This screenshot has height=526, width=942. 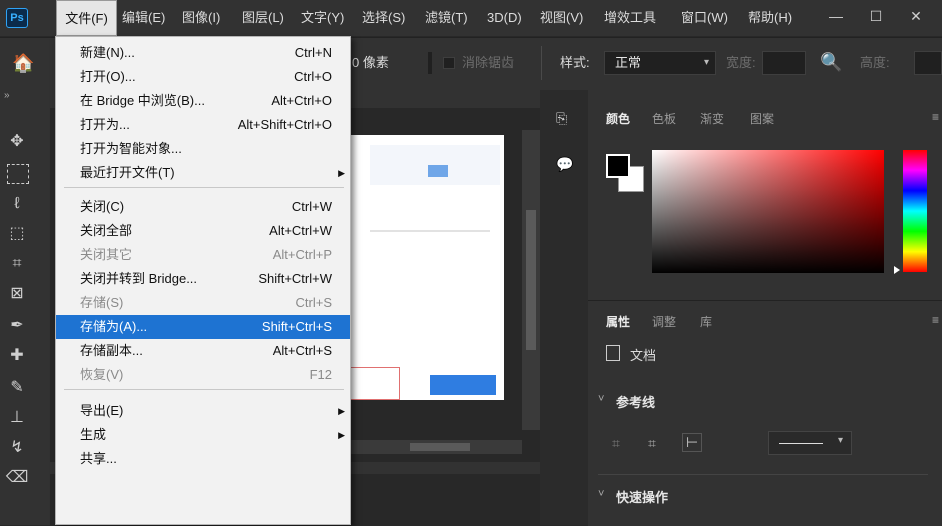 What do you see at coordinates (561, 118) in the screenshot?
I see `history-icon: ⎘` at bounding box center [561, 118].